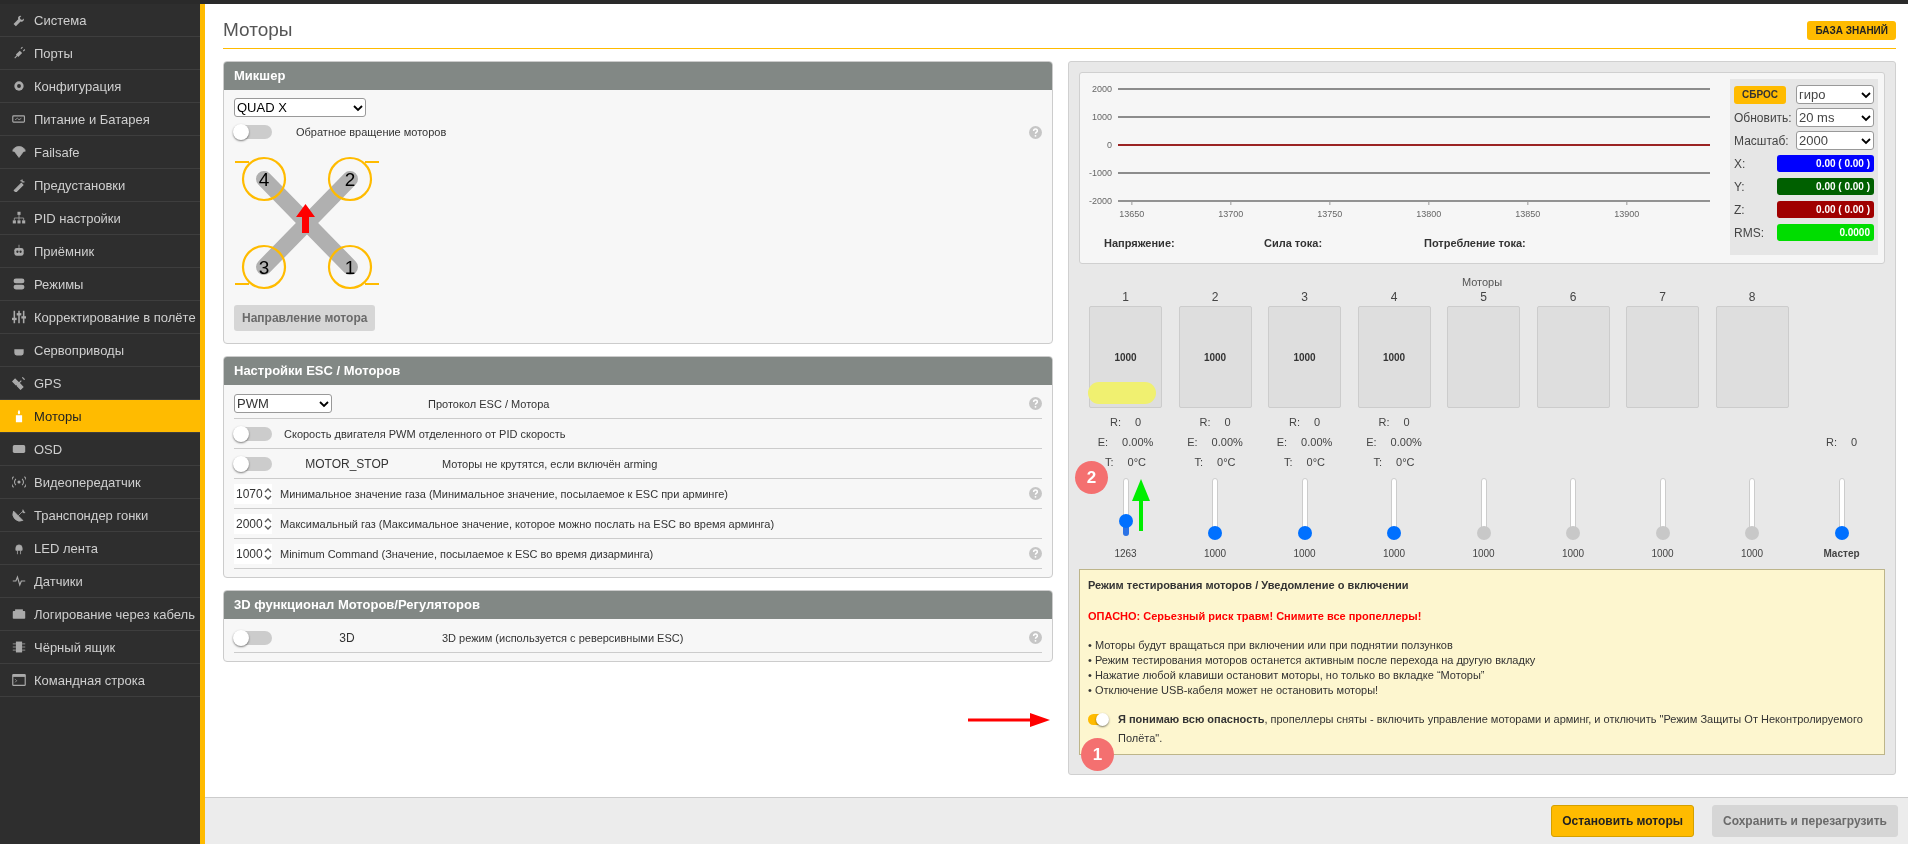 The width and height of the screenshot is (1908, 844). Describe the element at coordinates (19, 86) in the screenshot. I see `gear-icon` at that location.